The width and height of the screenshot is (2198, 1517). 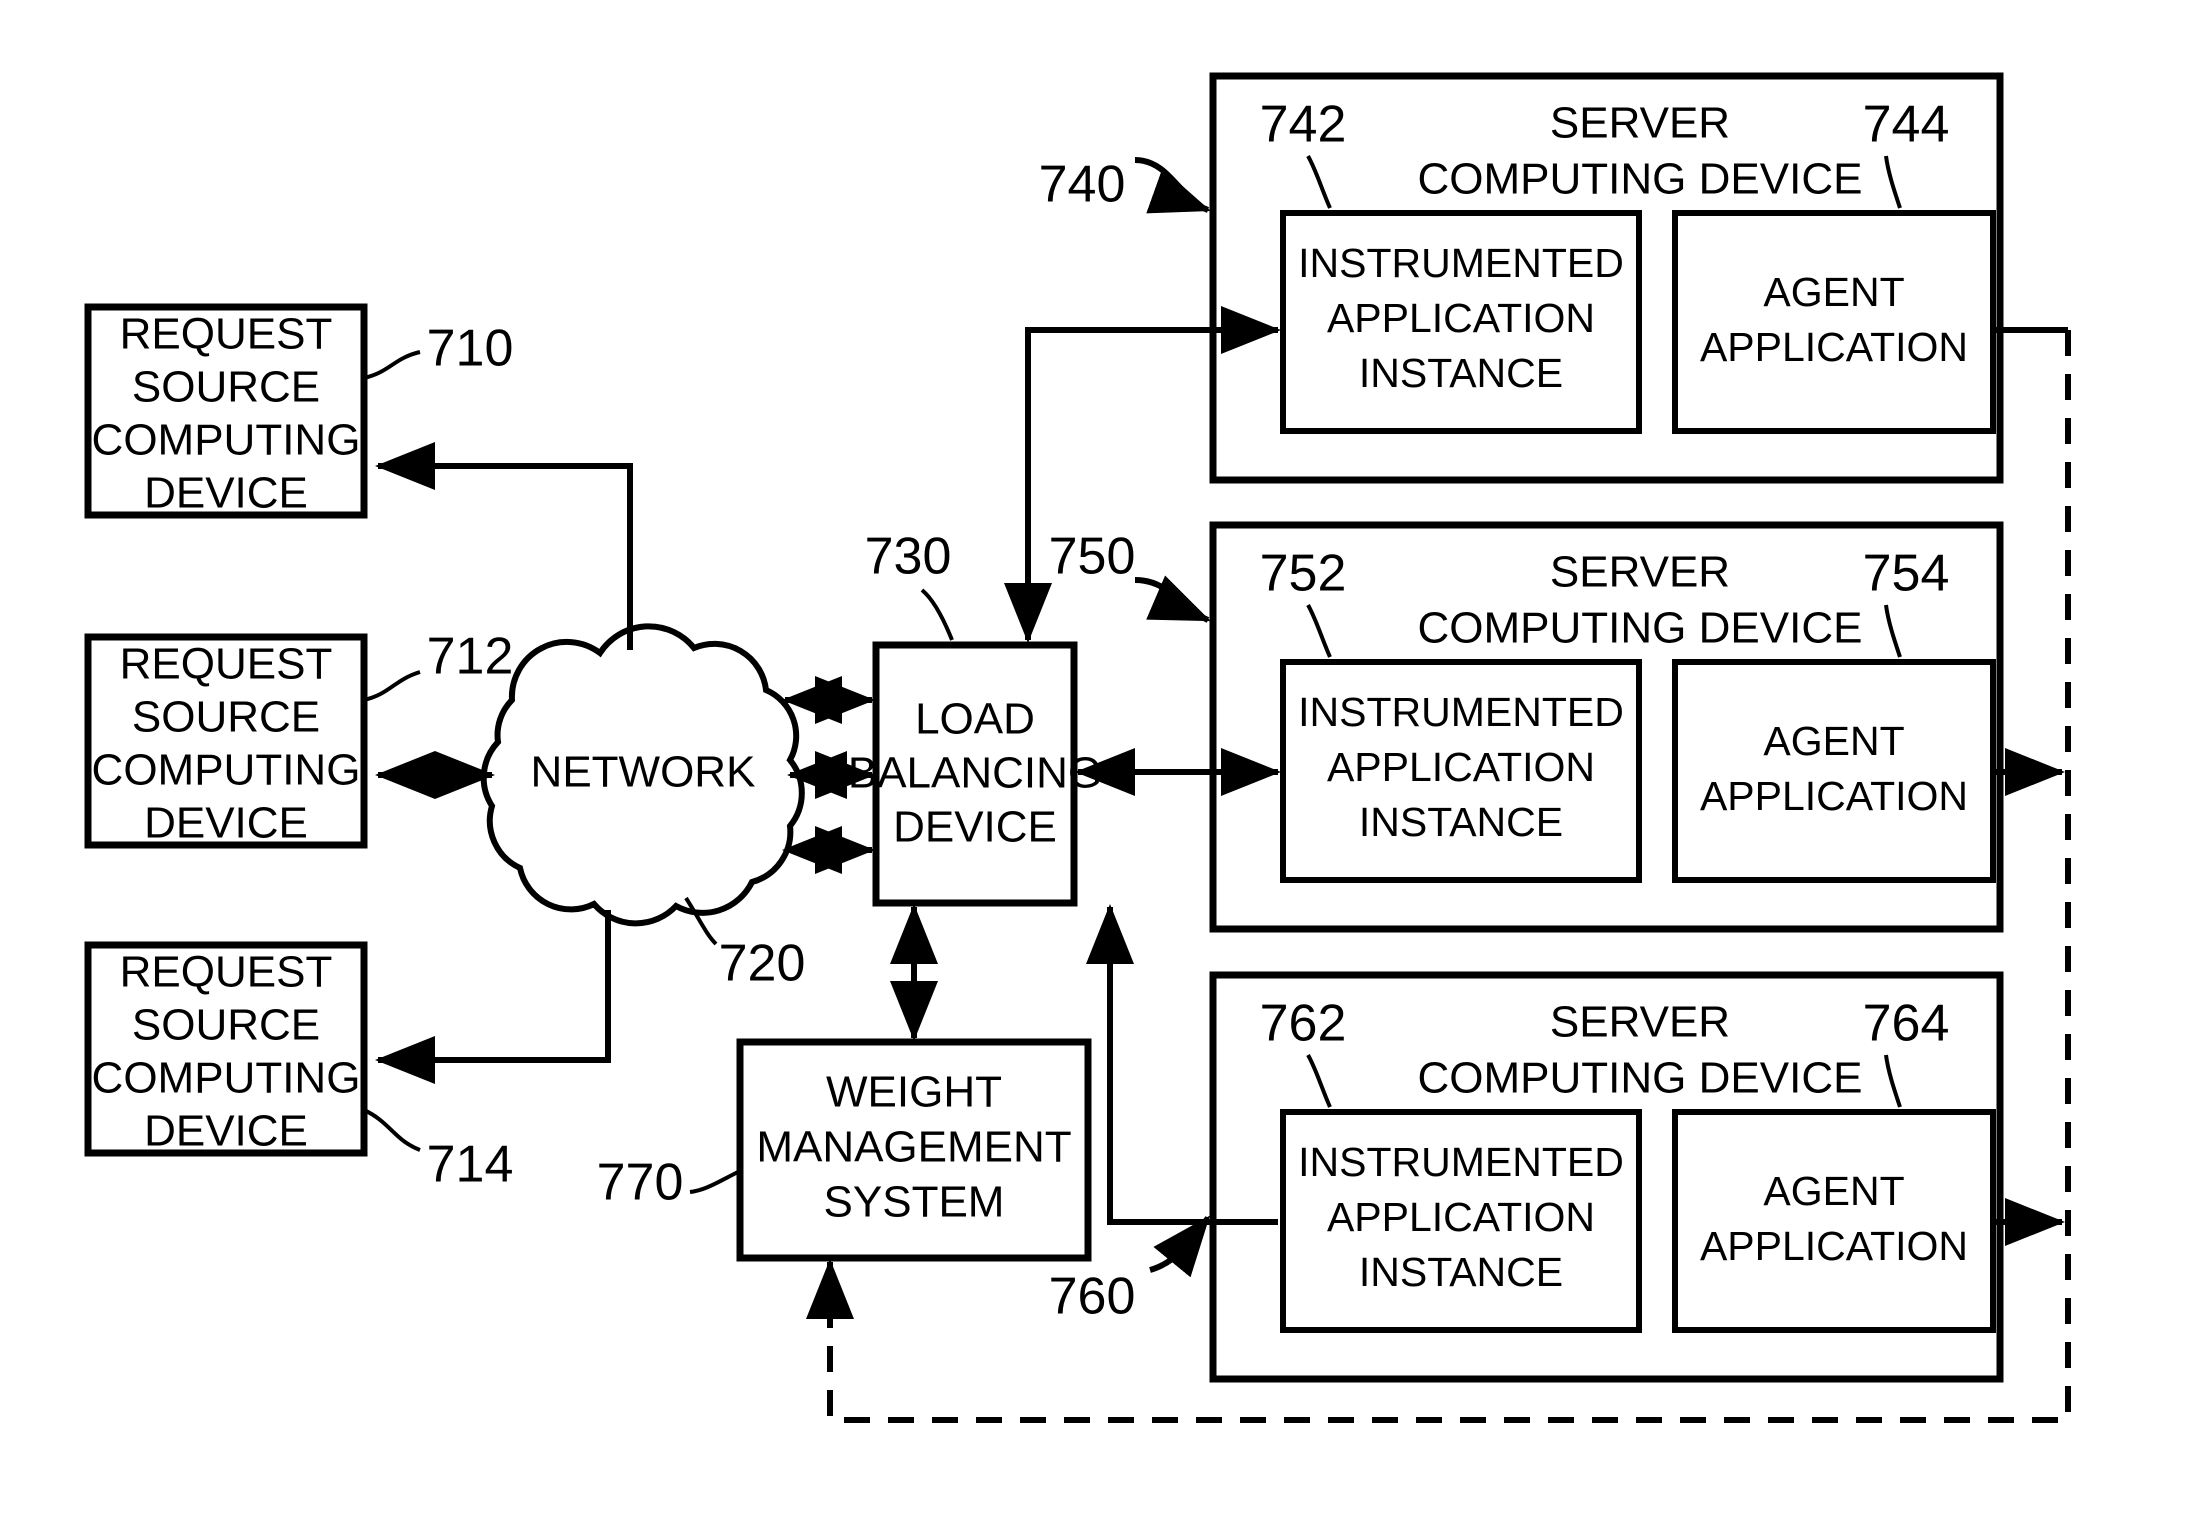 I want to click on ref-750: 750, so click(x=1092, y=557).